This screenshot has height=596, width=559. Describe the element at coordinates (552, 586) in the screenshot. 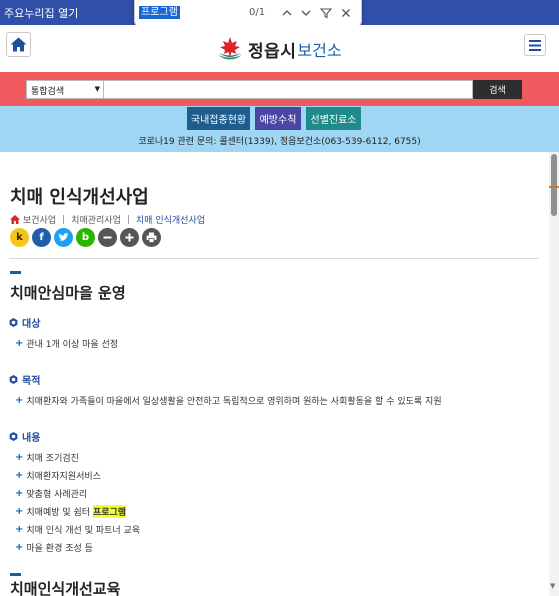

I see `scroll-down-icon: ▼` at that location.